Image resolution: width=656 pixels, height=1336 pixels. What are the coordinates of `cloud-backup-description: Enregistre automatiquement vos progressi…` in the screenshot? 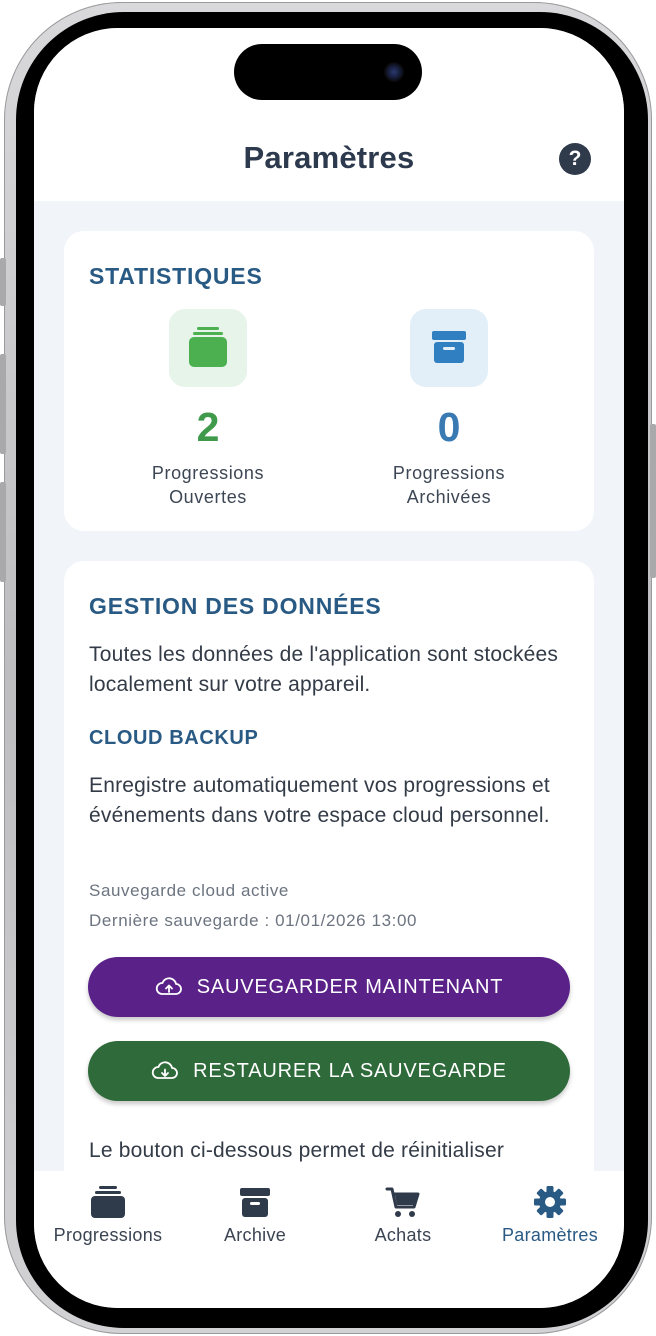 It's located at (319, 800).